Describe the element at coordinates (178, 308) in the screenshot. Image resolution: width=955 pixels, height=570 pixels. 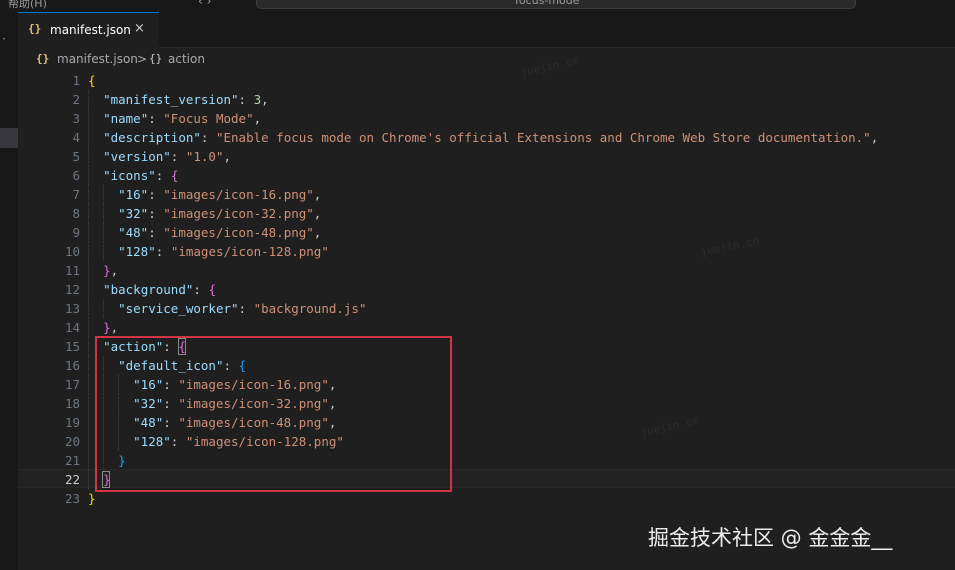
I see `code-token: "service_worker"` at that location.